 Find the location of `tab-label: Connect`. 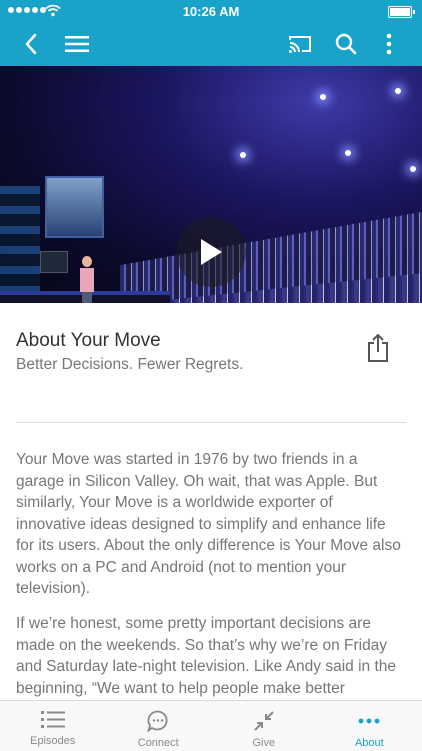

tab-label: Connect is located at coordinates (158, 743).